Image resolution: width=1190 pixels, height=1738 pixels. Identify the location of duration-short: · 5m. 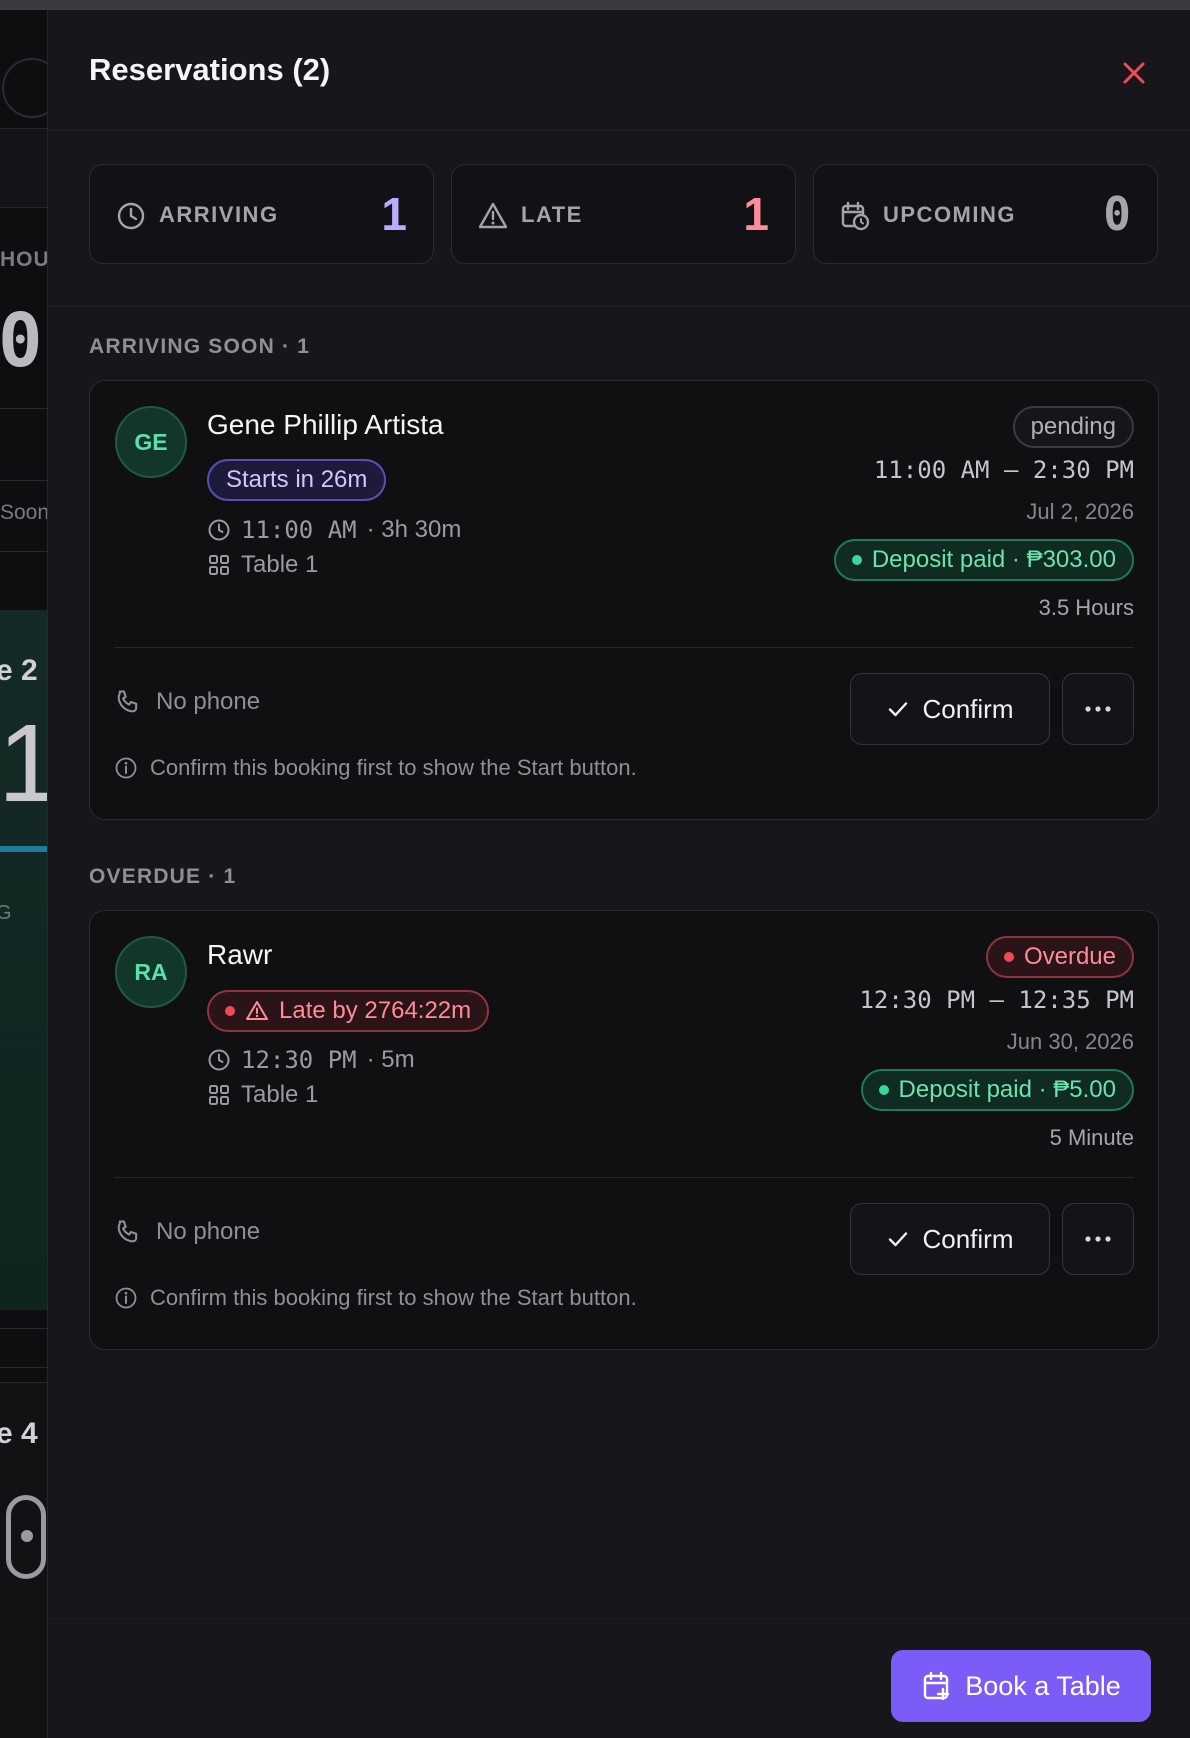
(390, 1059).